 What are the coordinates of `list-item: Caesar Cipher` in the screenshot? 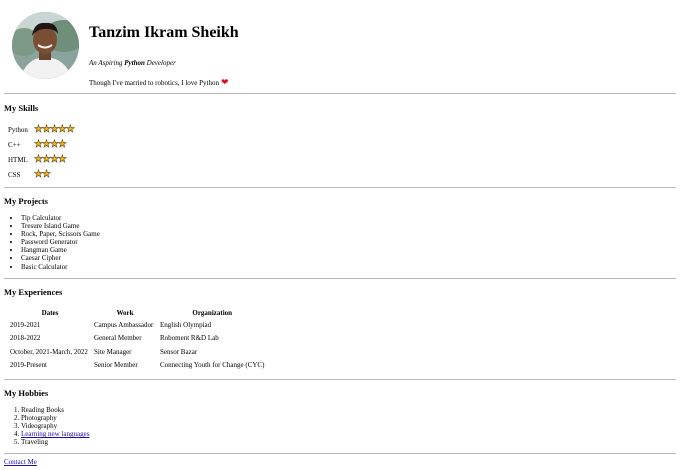 It's located at (60, 258).